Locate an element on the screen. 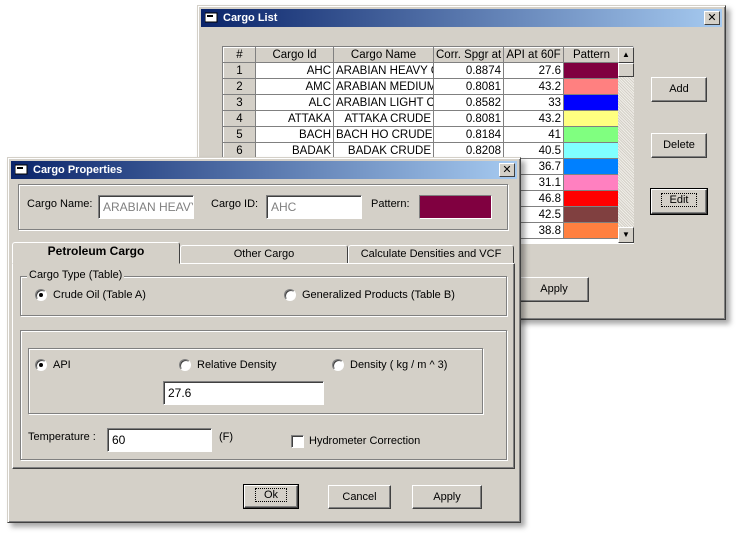 This screenshot has height=543, width=742. arrow-down-icon: ▼ is located at coordinates (626, 234).